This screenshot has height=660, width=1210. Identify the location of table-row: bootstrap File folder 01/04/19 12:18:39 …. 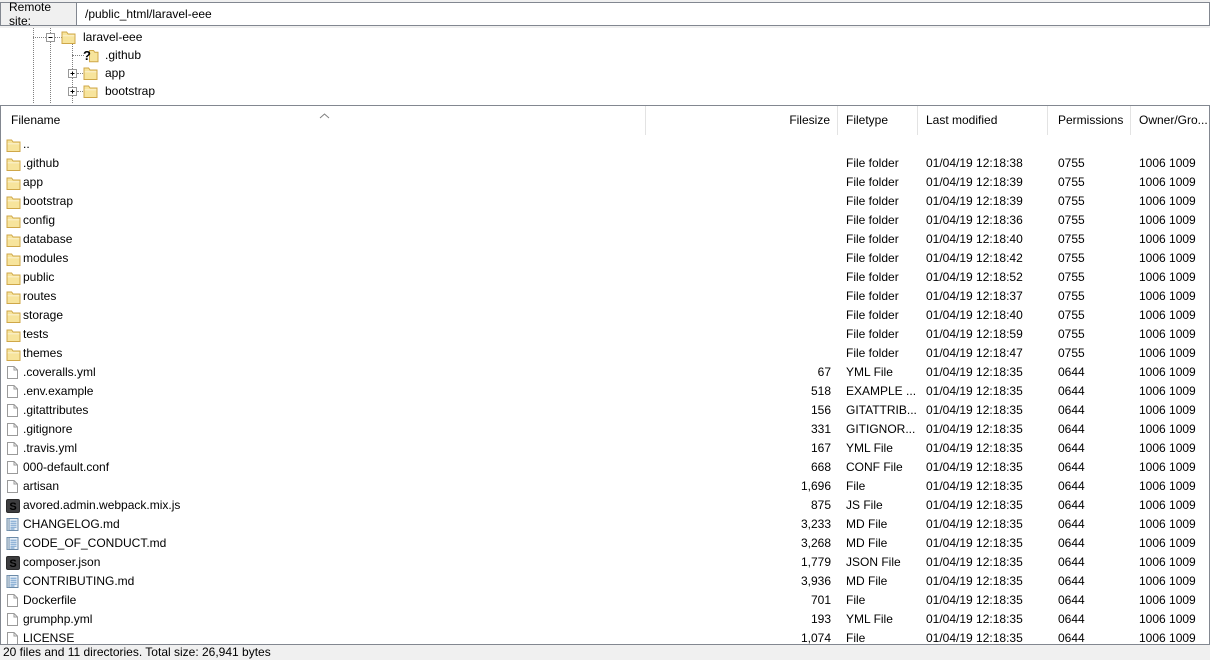
(605, 201).